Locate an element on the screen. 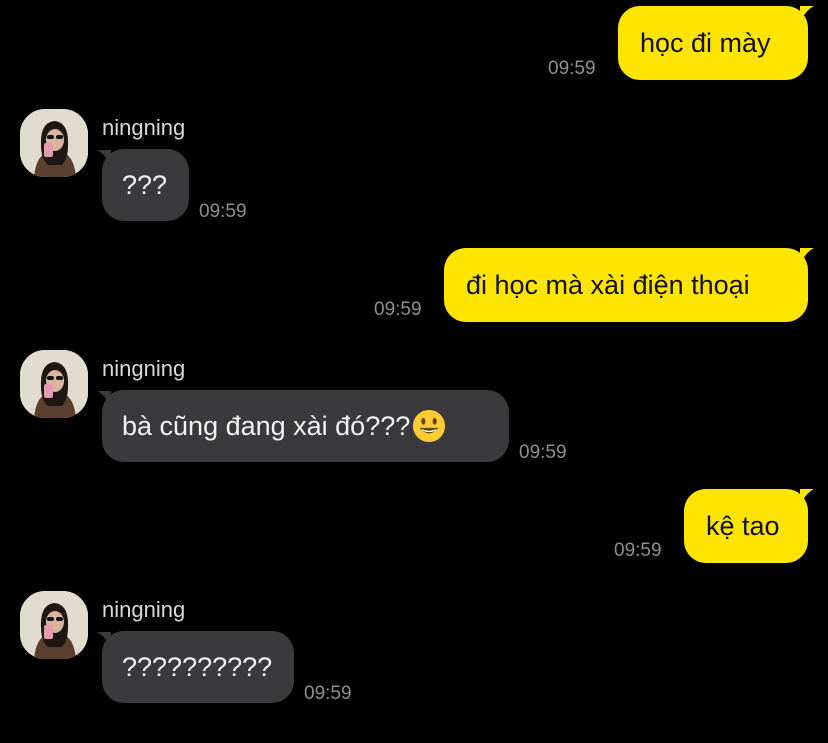 This screenshot has width=828, height=743. message-bubble: kệ tao is located at coordinates (746, 526).